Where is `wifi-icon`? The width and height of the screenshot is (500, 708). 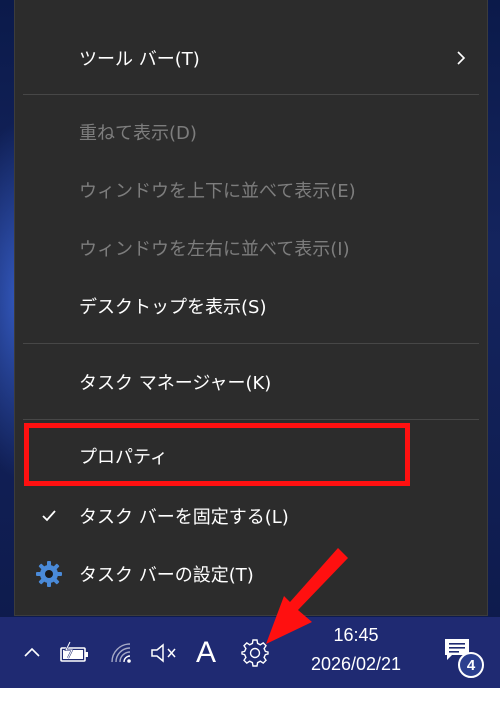 wifi-icon is located at coordinates (122, 653).